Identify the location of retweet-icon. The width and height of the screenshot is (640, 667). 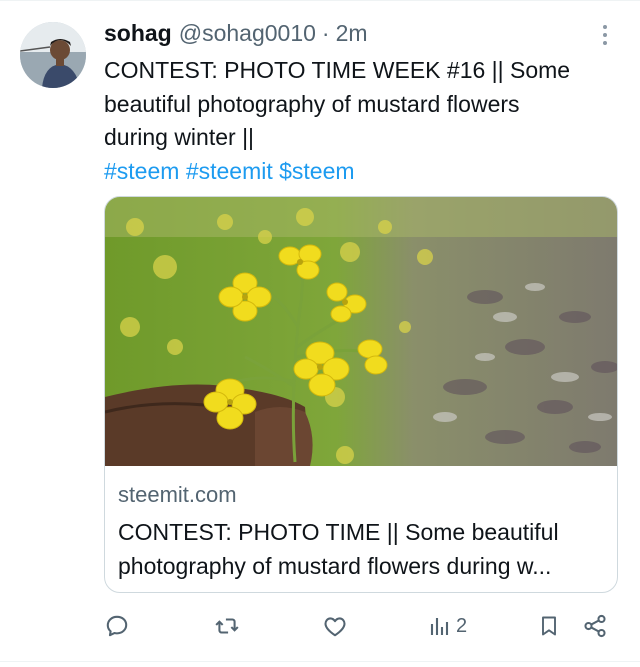
(227, 626).